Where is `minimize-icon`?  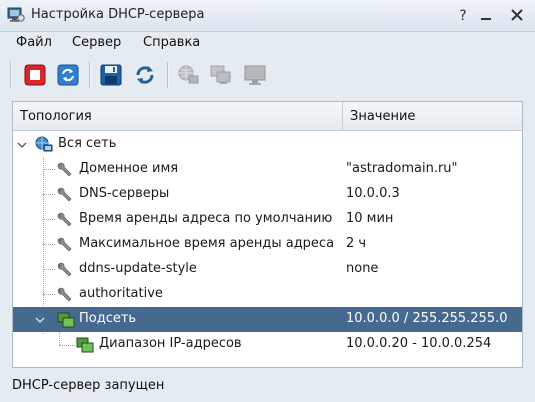
minimize-icon is located at coordinates (486, 15).